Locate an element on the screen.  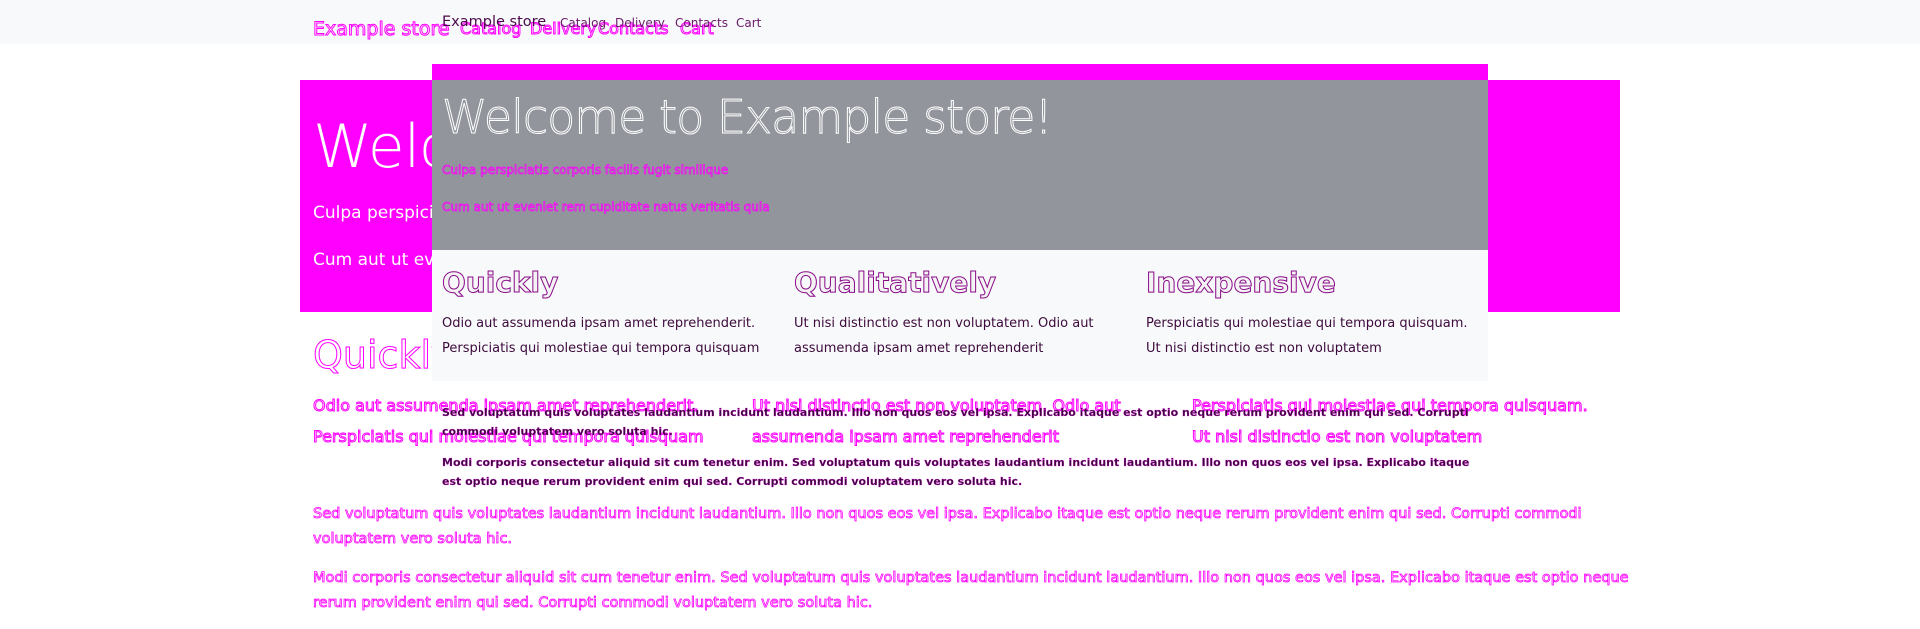
jumbotron-top-strip is located at coordinates (960, 72).